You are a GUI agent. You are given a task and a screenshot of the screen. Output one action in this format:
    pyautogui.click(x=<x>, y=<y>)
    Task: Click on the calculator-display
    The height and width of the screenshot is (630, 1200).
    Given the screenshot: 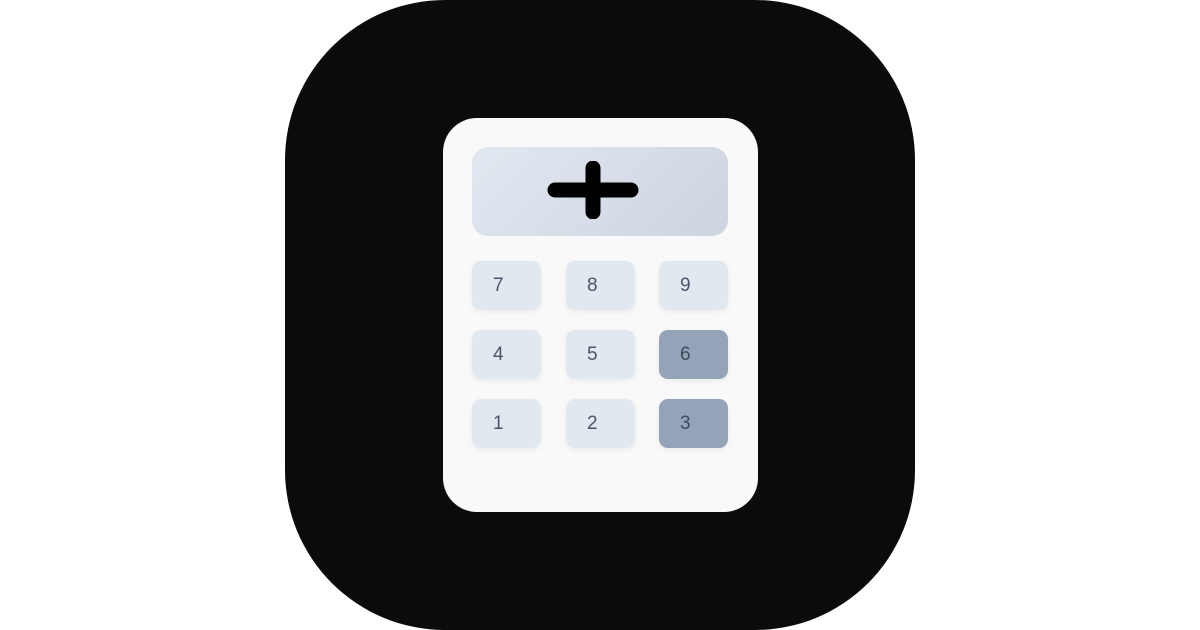 What is the action you would take?
    pyautogui.click(x=600, y=191)
    